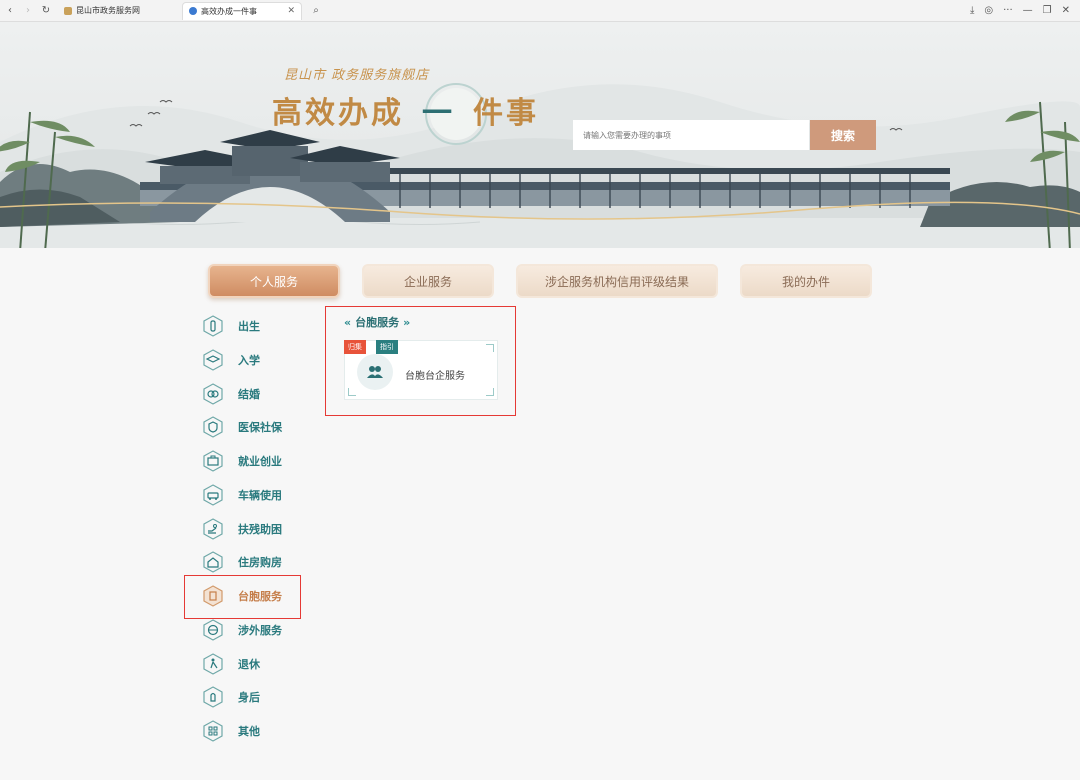 This screenshot has height=780, width=1080. What do you see at coordinates (260, 495) in the screenshot?
I see `sidebar-item-label: 车辆使用` at bounding box center [260, 495].